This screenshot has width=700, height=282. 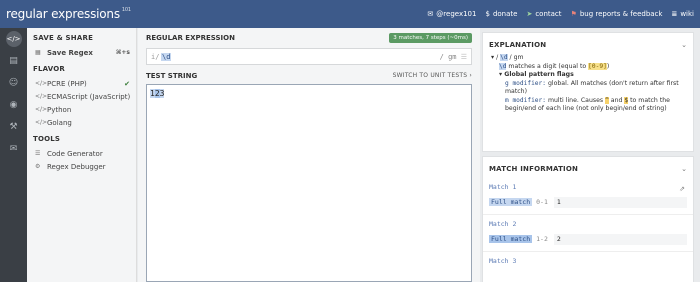 I want to click on settings-icon: ⚒, so click(x=13, y=127).